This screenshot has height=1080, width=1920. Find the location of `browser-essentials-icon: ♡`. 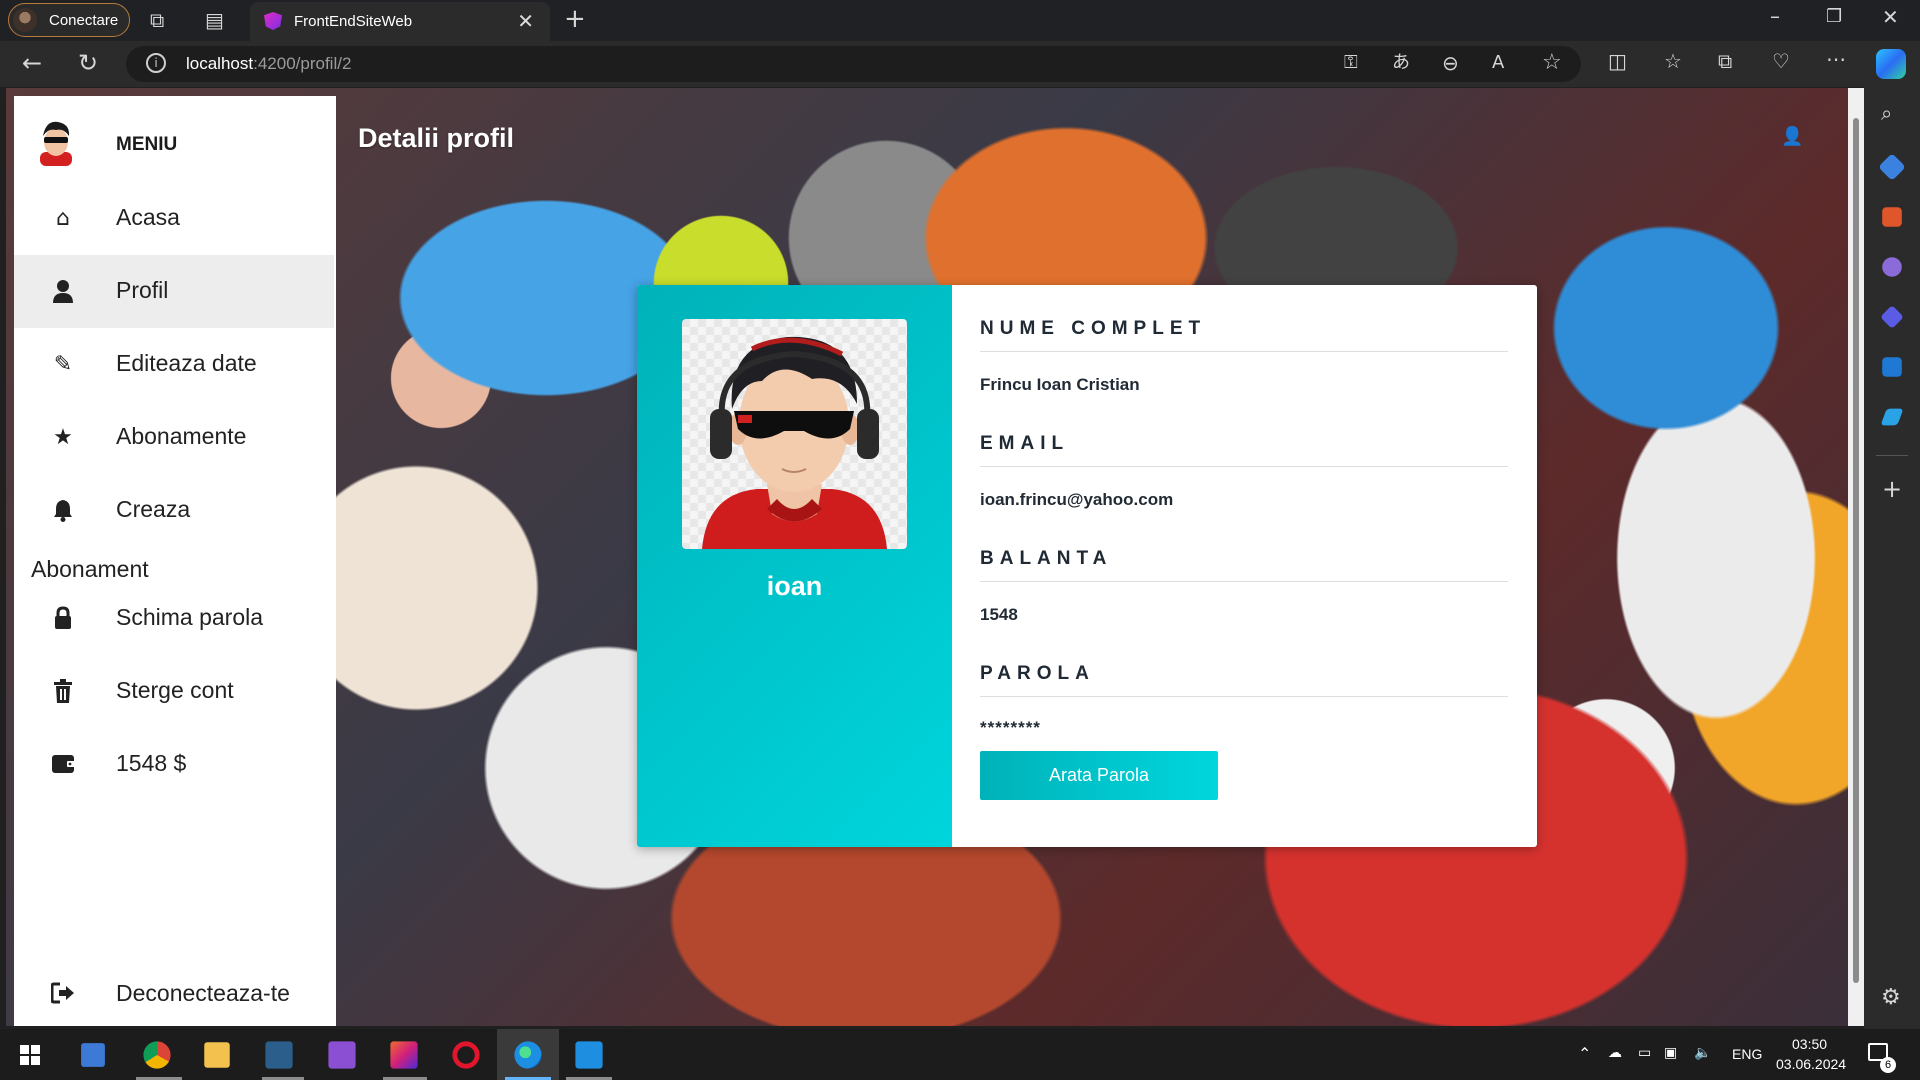

browser-essentials-icon: ♡ is located at coordinates (1781, 61).